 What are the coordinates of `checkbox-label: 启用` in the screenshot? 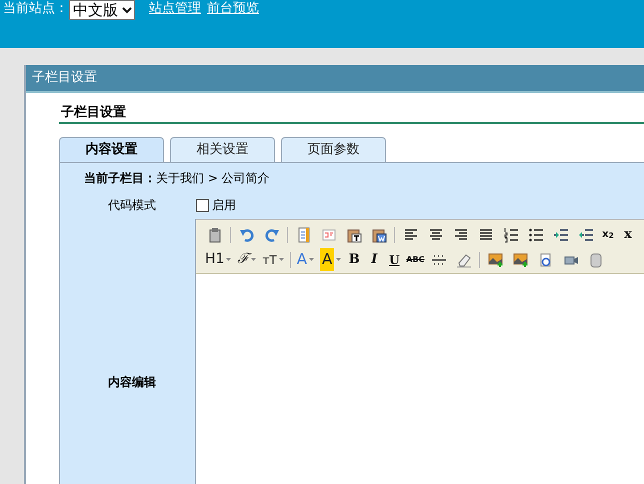 It's located at (224, 205).